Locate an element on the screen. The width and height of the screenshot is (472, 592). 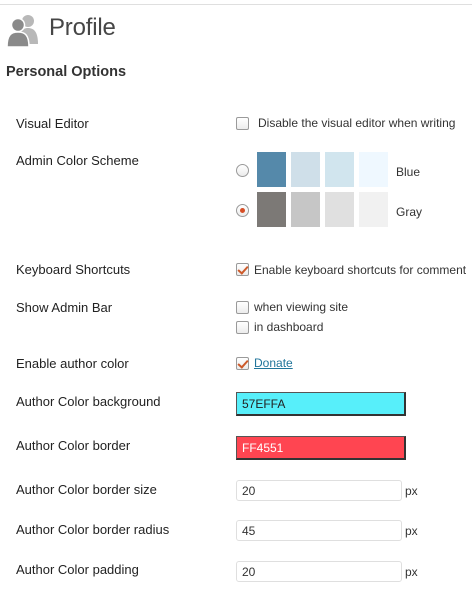
donate-link: Donate is located at coordinates (273, 363).